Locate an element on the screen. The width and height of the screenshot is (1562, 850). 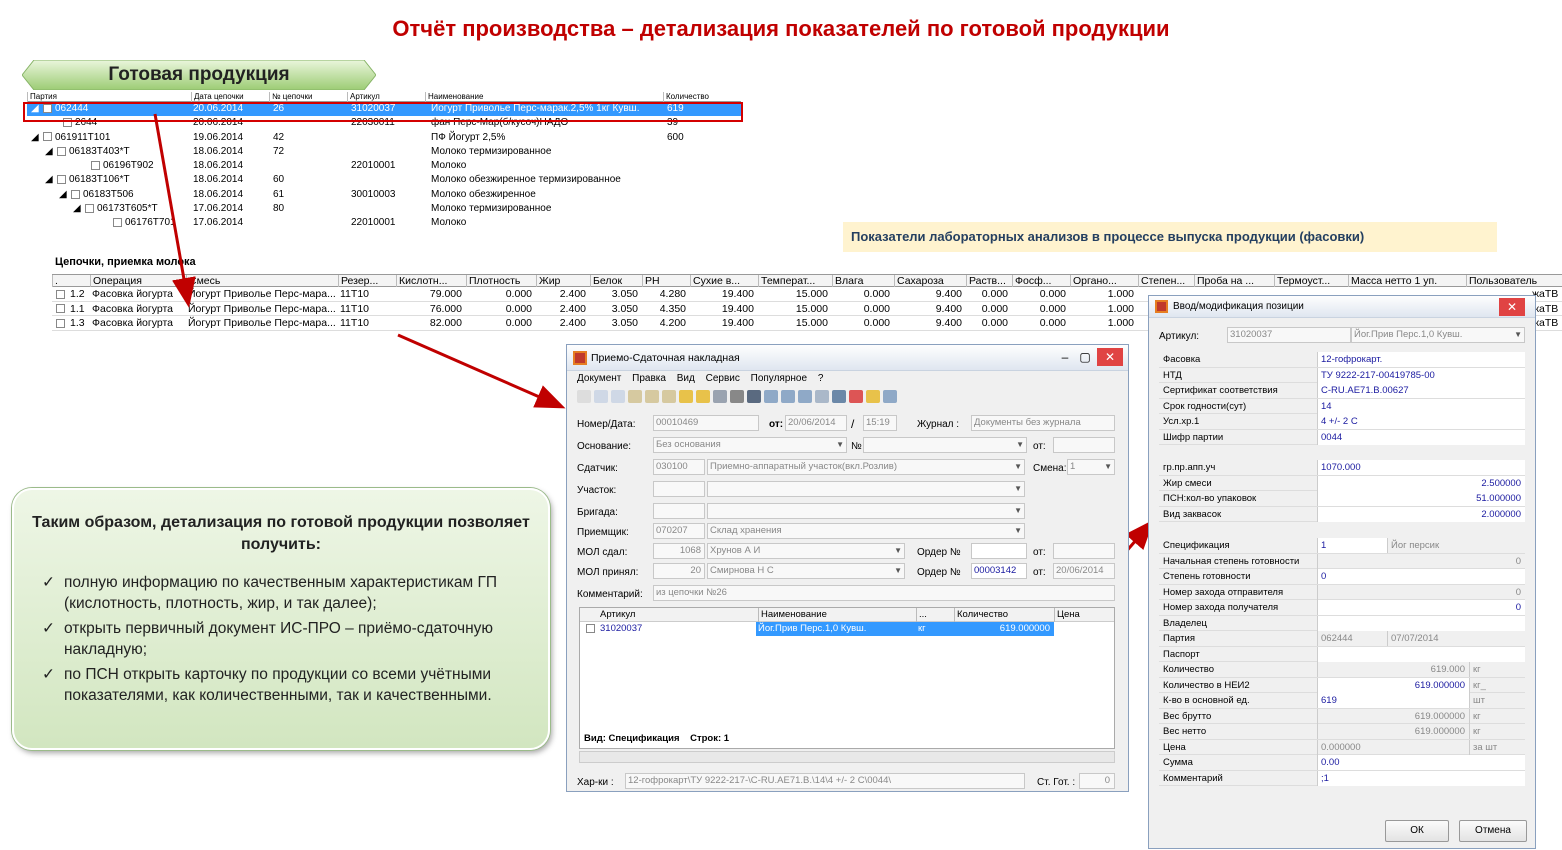
menu-edit: Правка is located at coordinates (649, 378).